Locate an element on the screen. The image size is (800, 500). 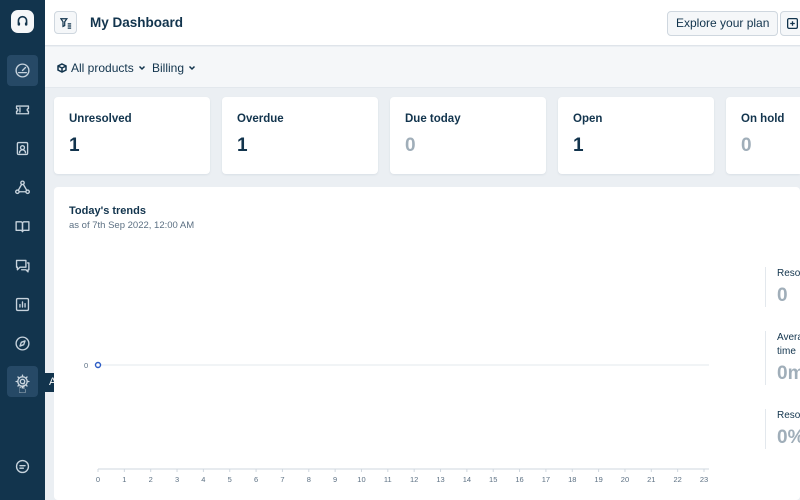
x-tick-label: 12 is located at coordinates (414, 479).